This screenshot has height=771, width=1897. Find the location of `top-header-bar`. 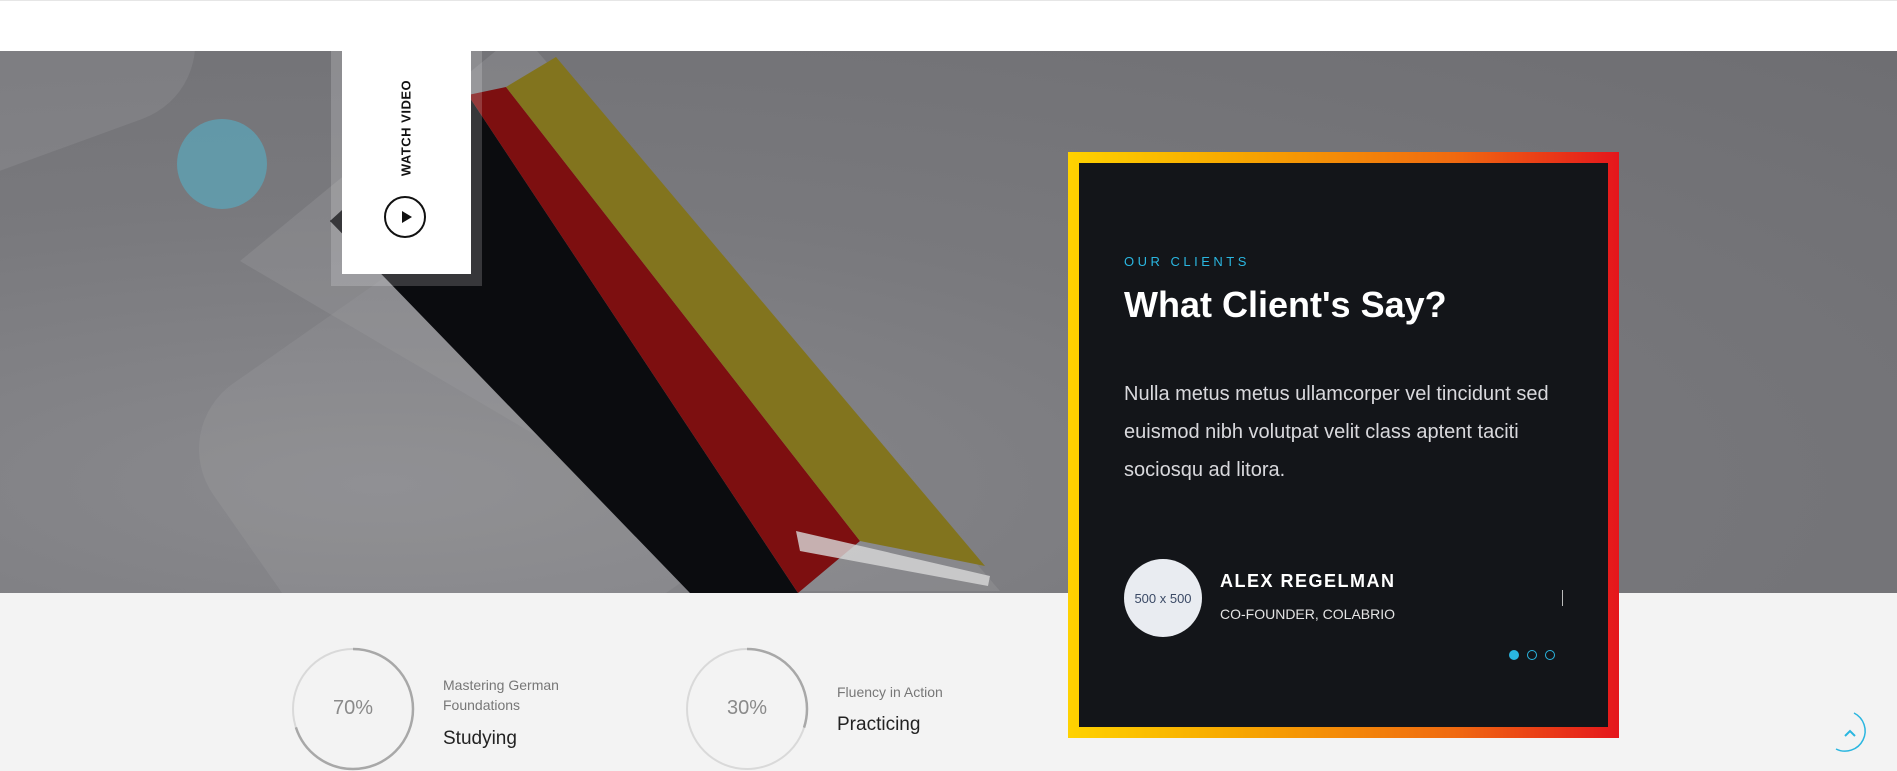

top-header-bar is located at coordinates (948, 26).